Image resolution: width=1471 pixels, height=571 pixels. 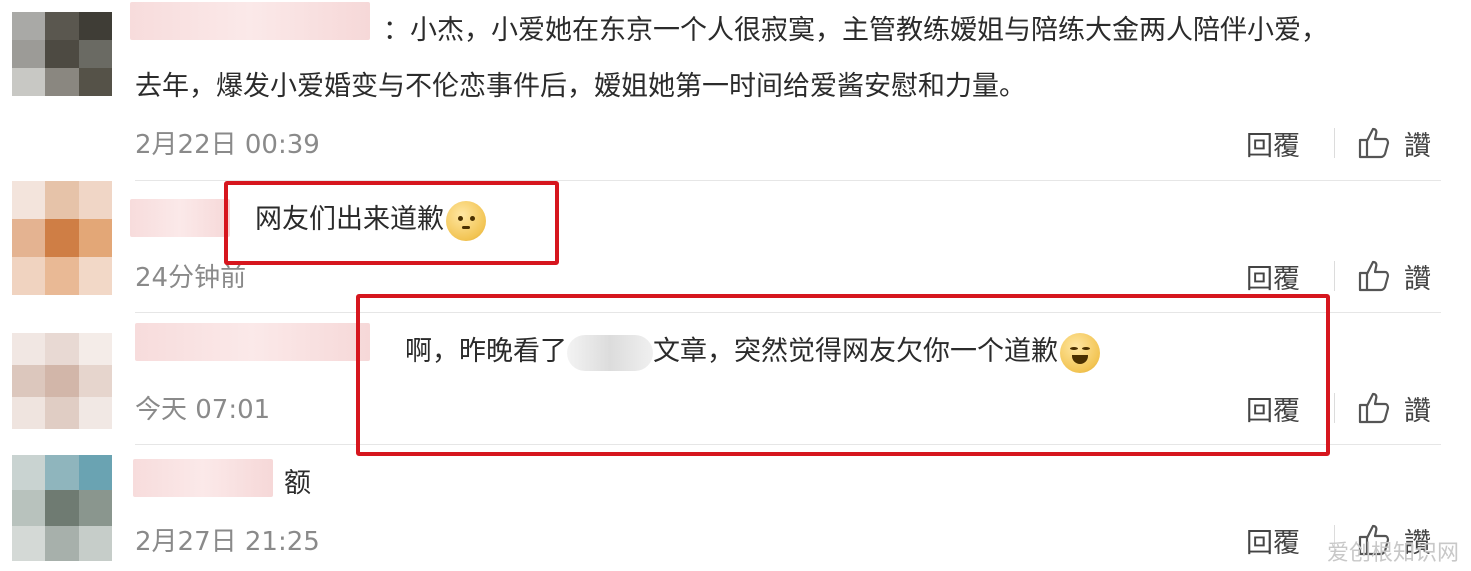 What do you see at coordinates (580, 86) in the screenshot?
I see `comment-text-continued: 去年，爆发小爱婚变与不伦恋事件后，嫒姐她第一时间给爱酱安慰和力量。` at bounding box center [580, 86].